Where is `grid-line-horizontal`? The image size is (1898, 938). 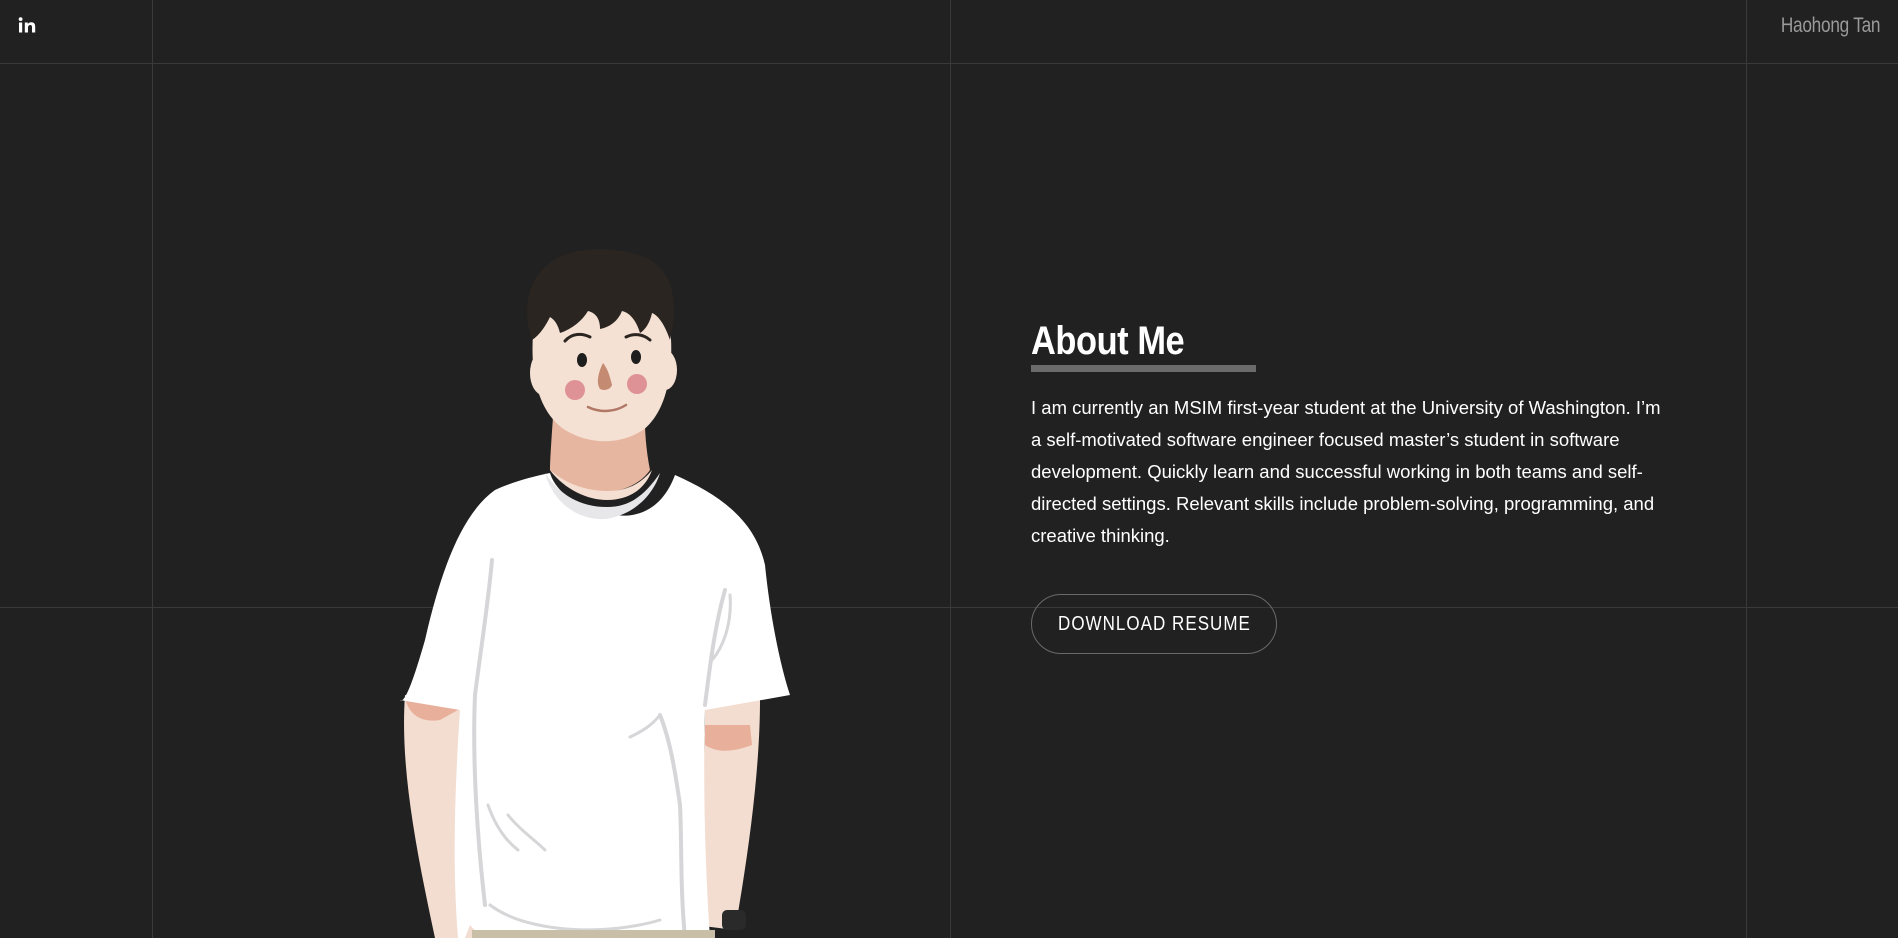 grid-line-horizontal is located at coordinates (949, 63).